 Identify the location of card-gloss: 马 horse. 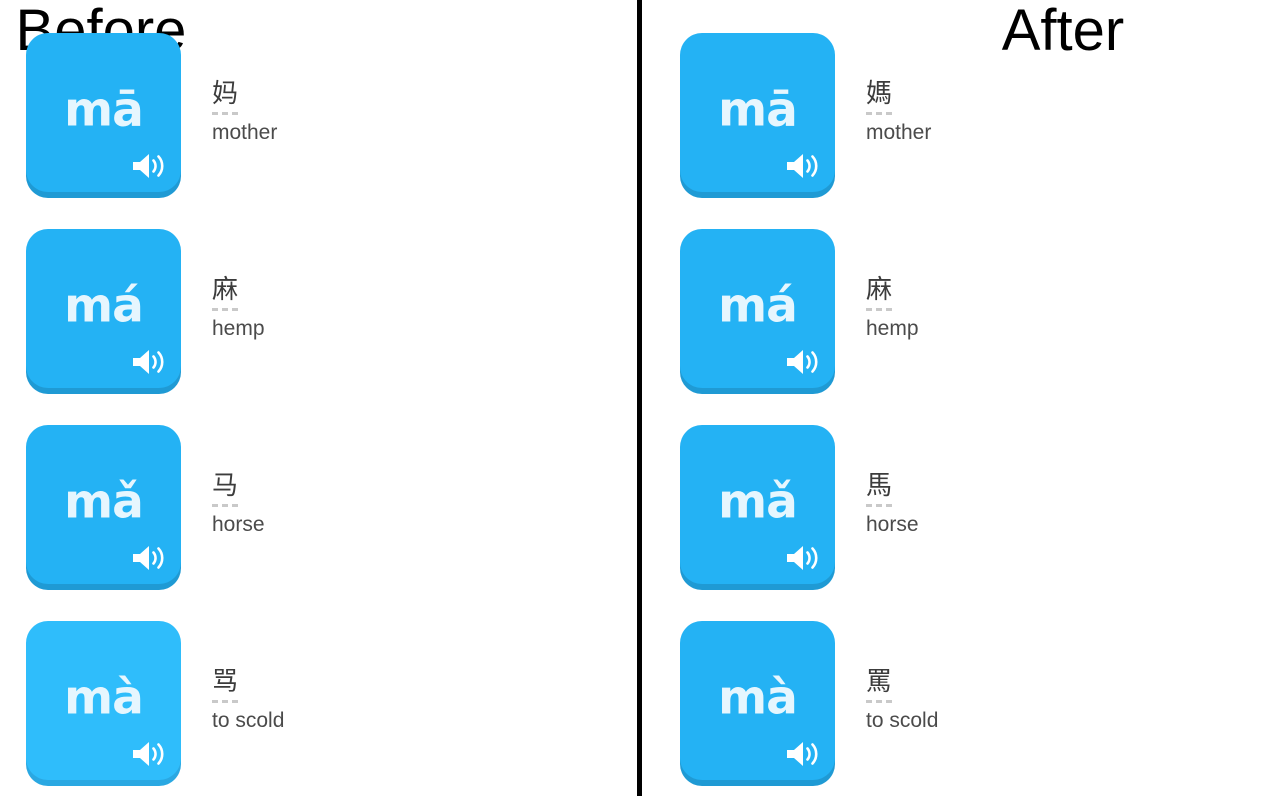
(238, 503).